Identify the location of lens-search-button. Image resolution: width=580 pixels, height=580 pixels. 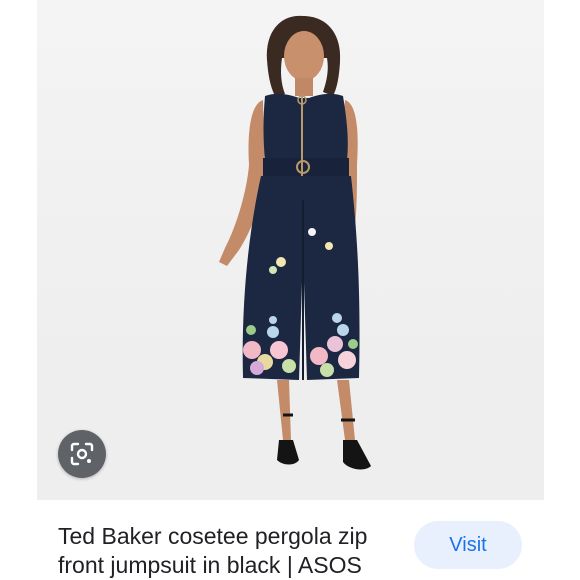
(82, 454).